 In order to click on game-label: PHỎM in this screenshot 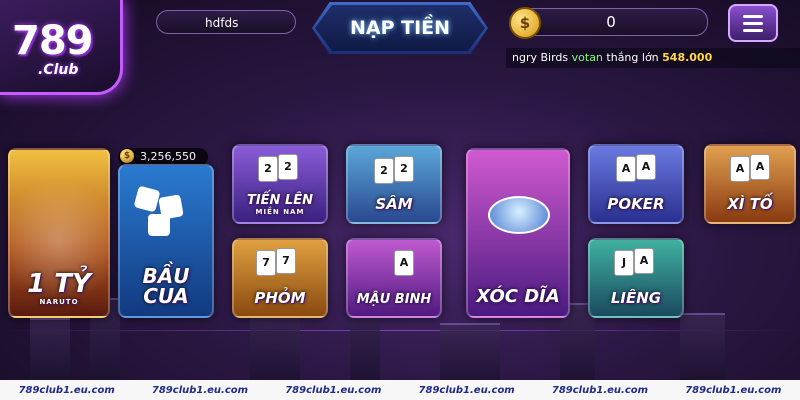, I will do `click(280, 298)`.